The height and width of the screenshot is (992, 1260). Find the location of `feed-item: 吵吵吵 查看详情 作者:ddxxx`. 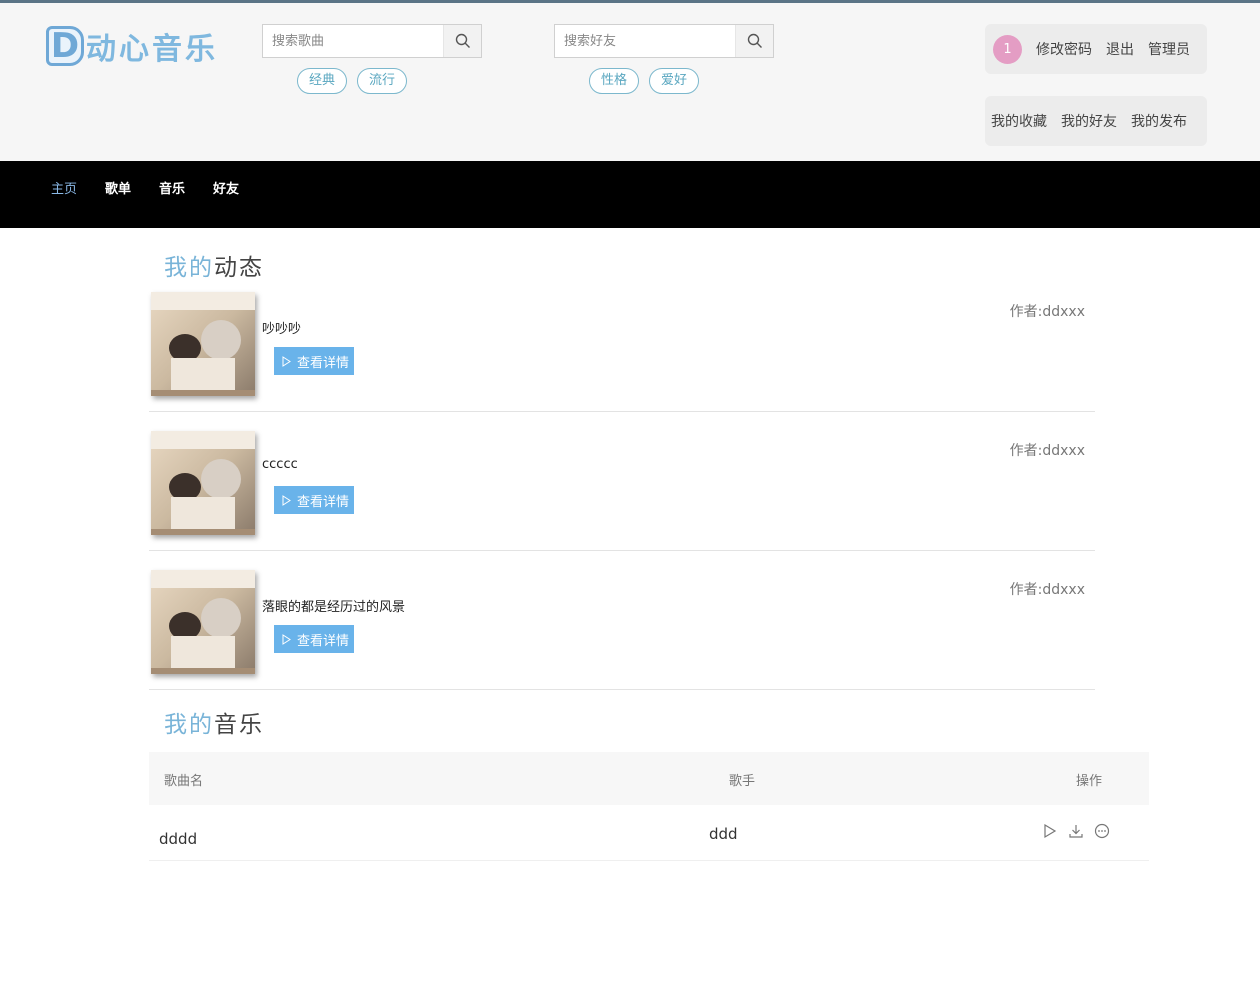

feed-item: 吵吵吵 查看详情 作者:ddxxx is located at coordinates (622, 352).